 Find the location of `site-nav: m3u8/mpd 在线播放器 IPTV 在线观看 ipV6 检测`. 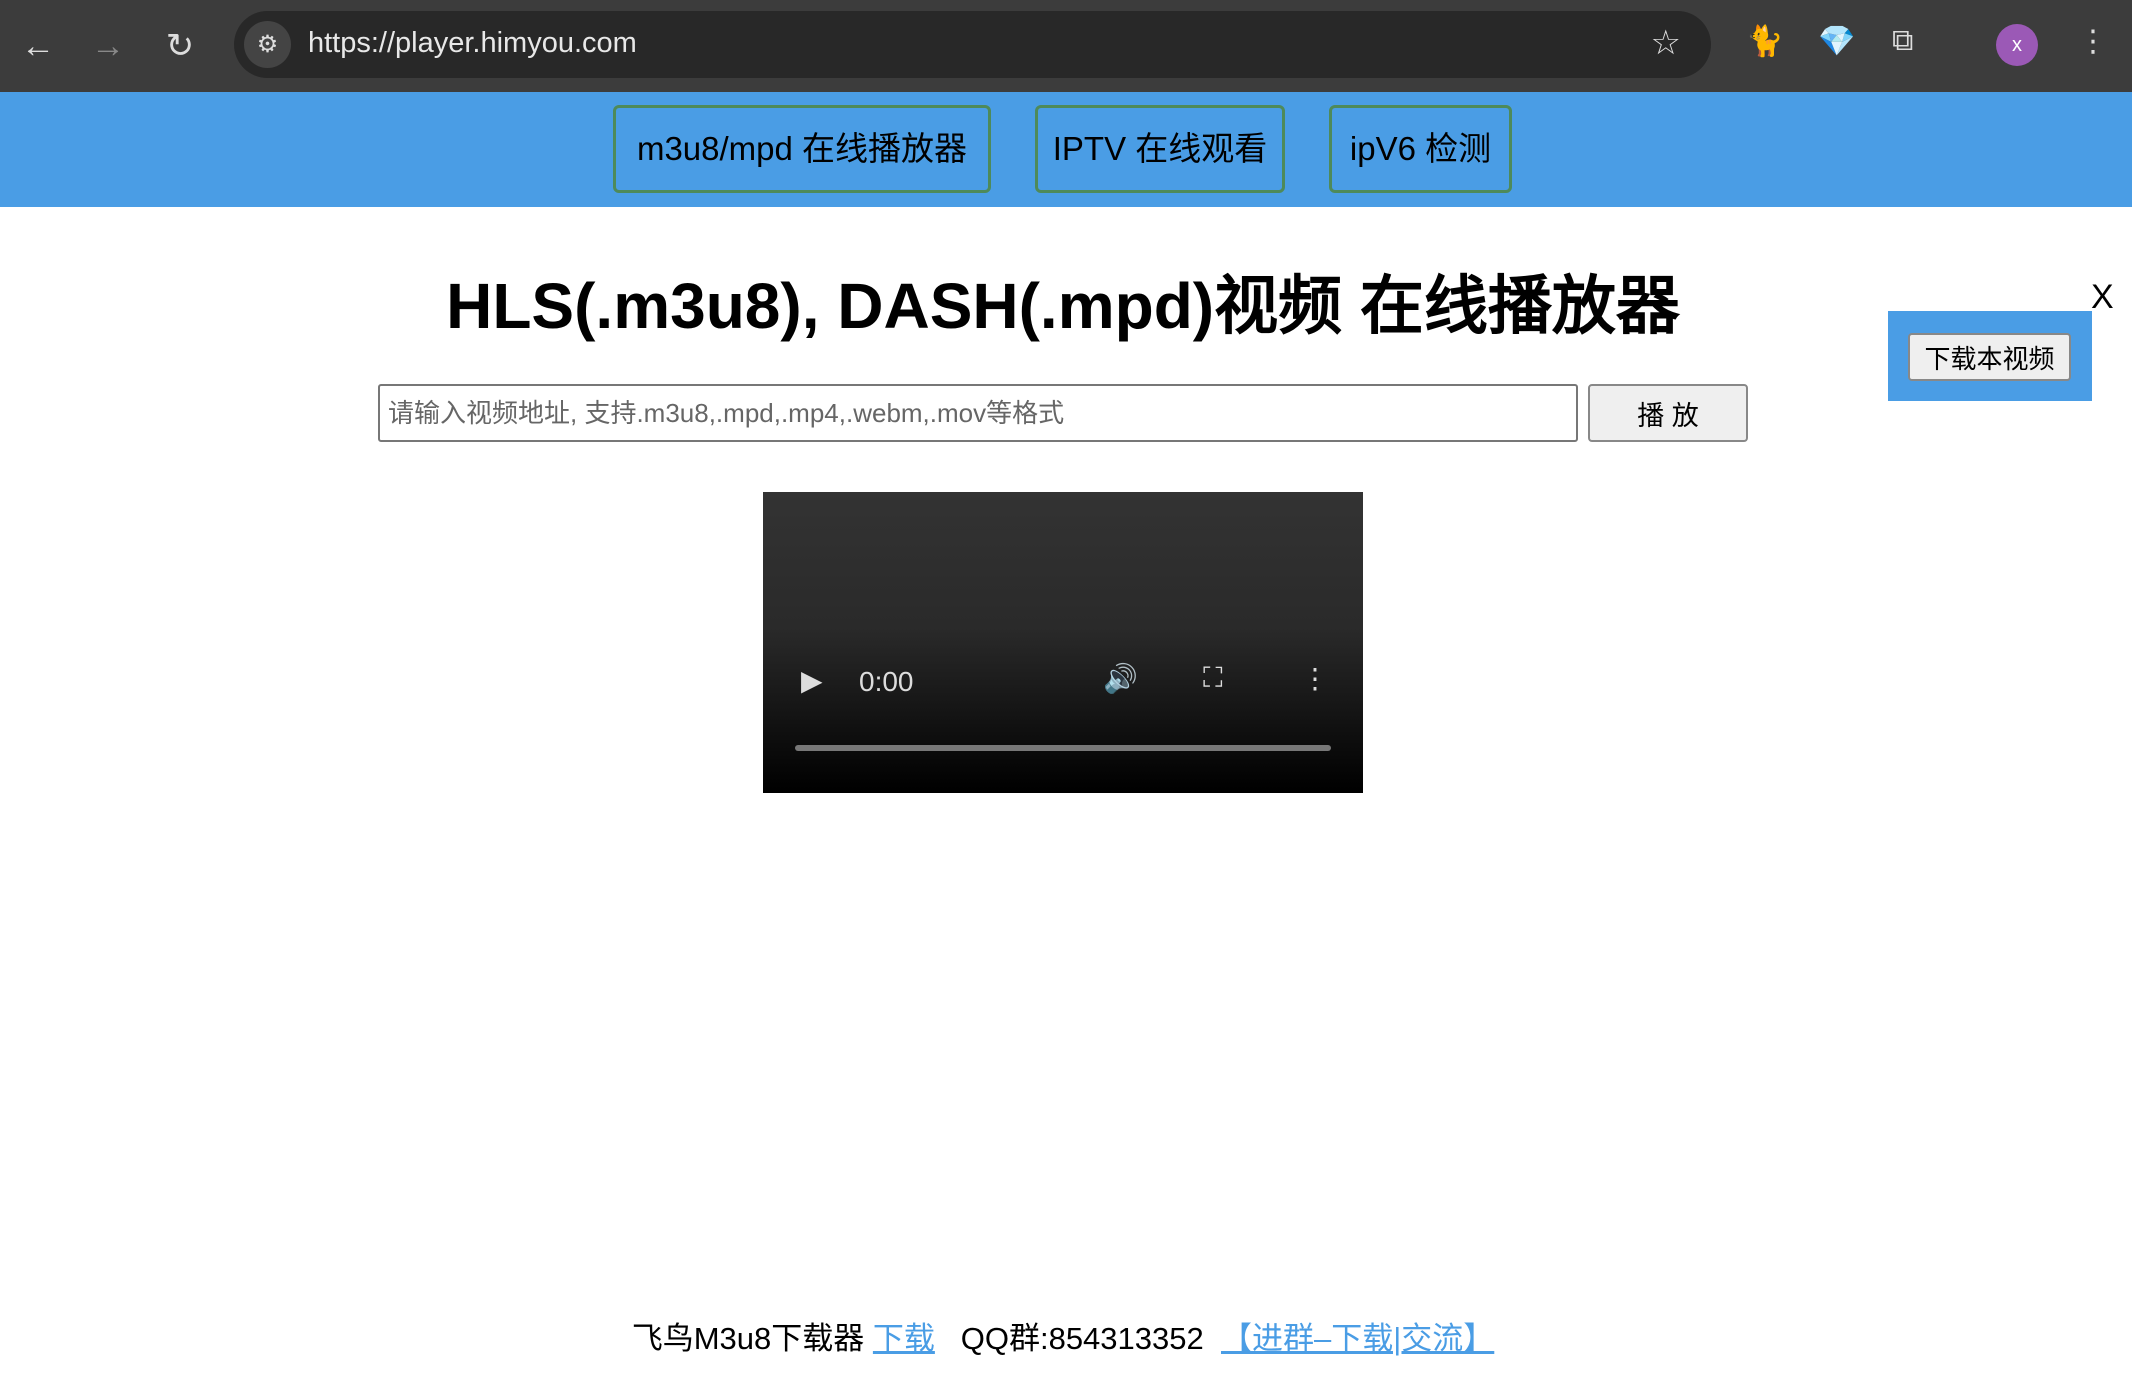

site-nav: m3u8/mpd 在线播放器 IPTV 在线观看 ipV6 检测 is located at coordinates (1066, 149).